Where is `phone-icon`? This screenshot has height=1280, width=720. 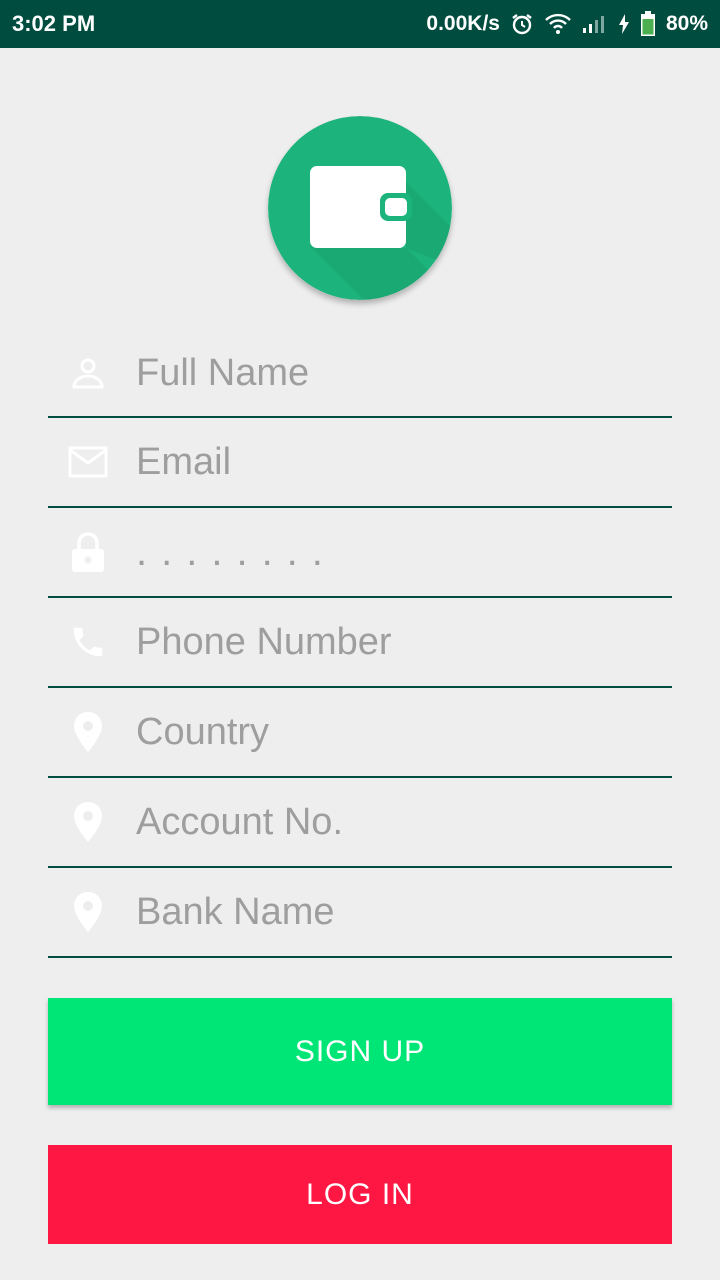
phone-icon is located at coordinates (88, 642).